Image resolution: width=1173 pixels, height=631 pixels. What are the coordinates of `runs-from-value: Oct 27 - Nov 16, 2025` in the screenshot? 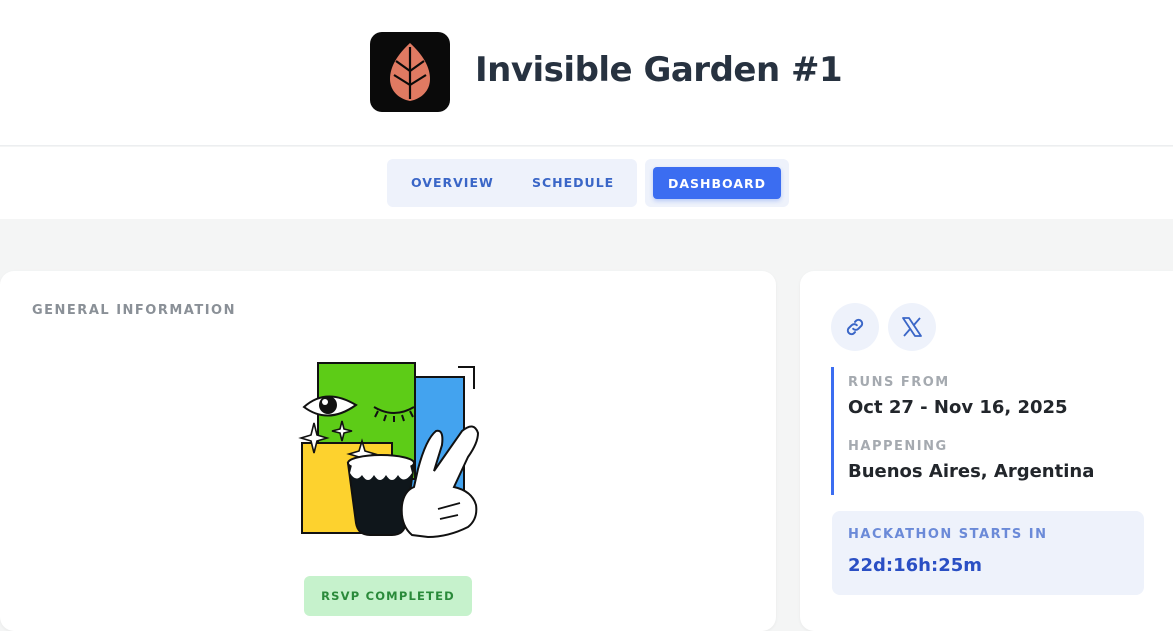 It's located at (958, 407).